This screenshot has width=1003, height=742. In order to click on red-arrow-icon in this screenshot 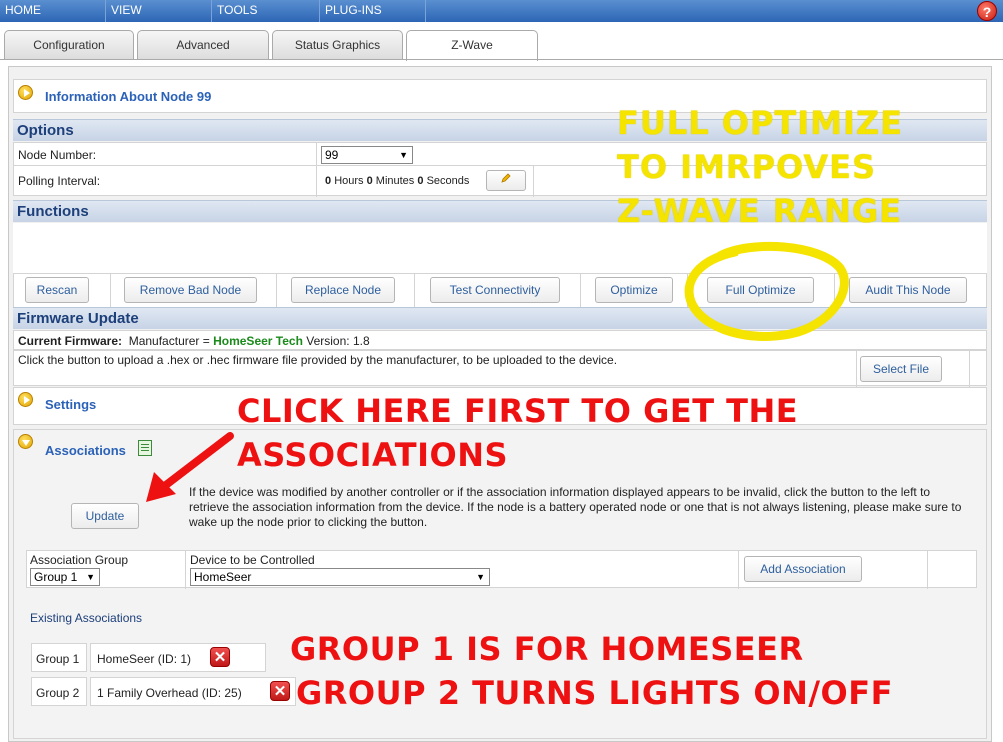, I will do `click(190, 467)`.